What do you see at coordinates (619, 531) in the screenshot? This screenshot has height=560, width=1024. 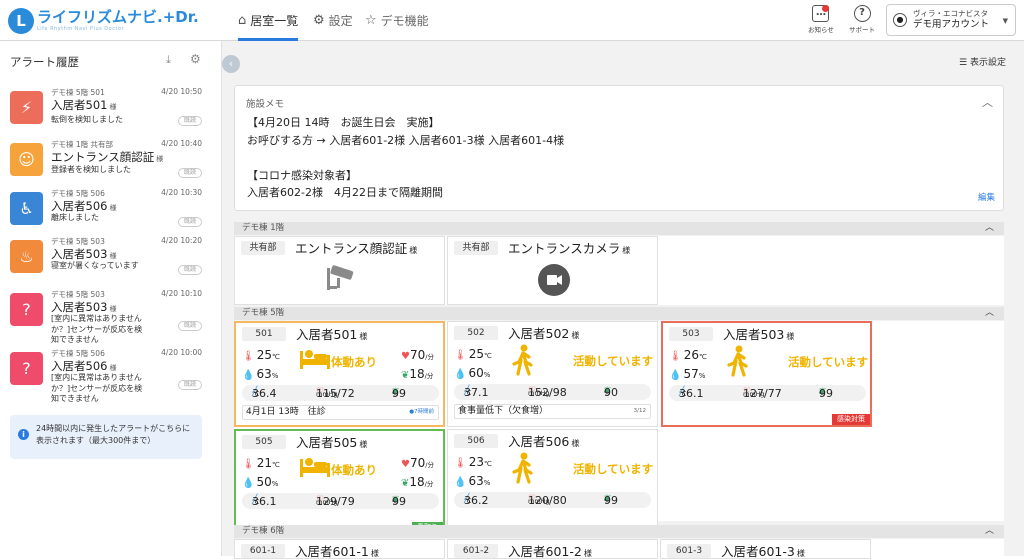 I see `section-floor-6: デモ棟 6階 ︿` at bounding box center [619, 531].